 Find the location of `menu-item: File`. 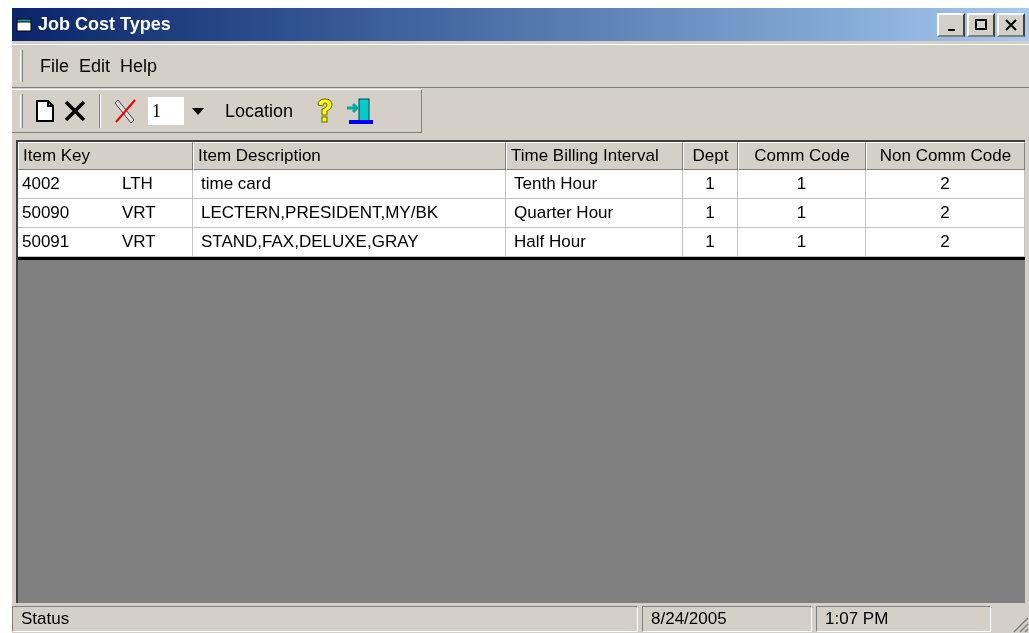

menu-item: File is located at coordinates (54, 66).